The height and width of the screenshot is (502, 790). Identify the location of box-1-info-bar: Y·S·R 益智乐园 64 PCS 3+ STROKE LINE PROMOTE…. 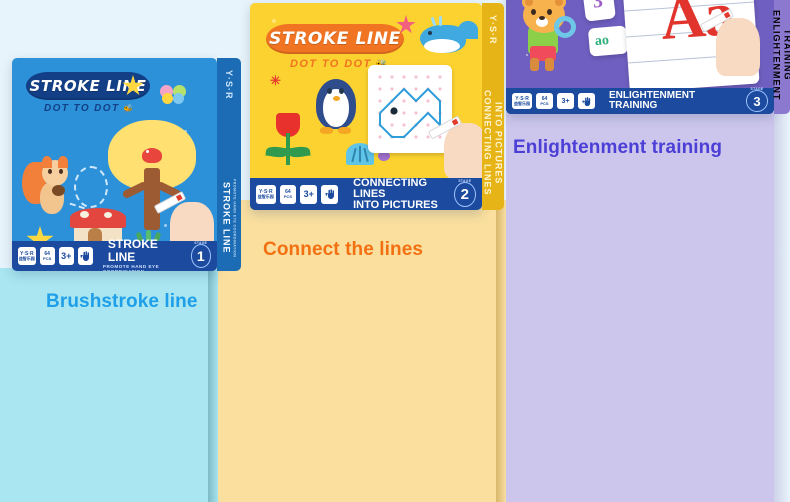
(114, 254).